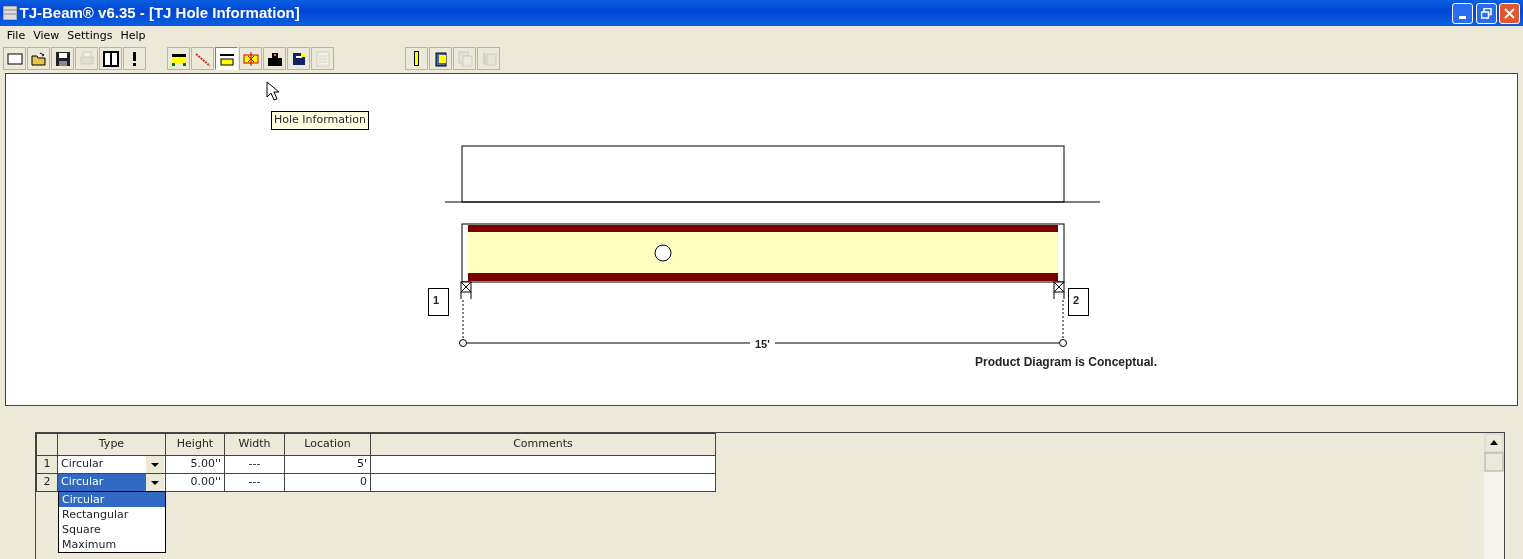 The height and width of the screenshot is (559, 1523). I want to click on minimize-icon, so click(1462, 17).